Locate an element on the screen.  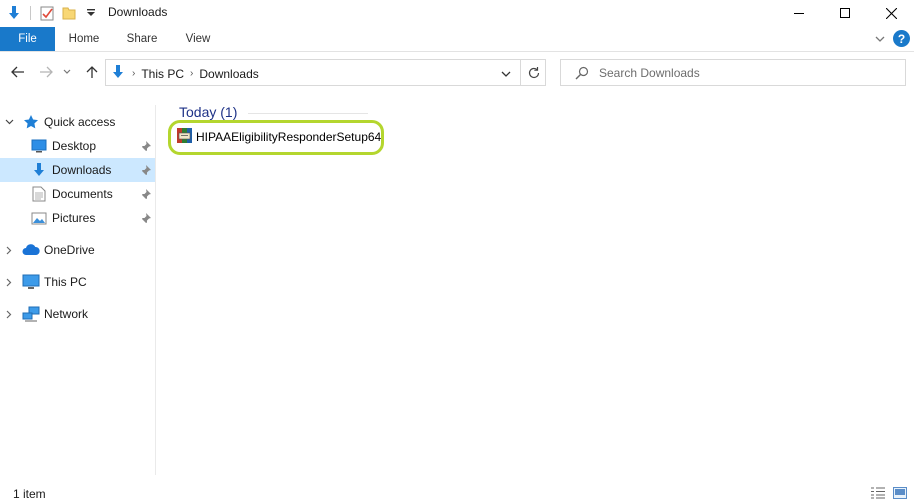
nav-item-documents: Documents is located at coordinates (77, 194).